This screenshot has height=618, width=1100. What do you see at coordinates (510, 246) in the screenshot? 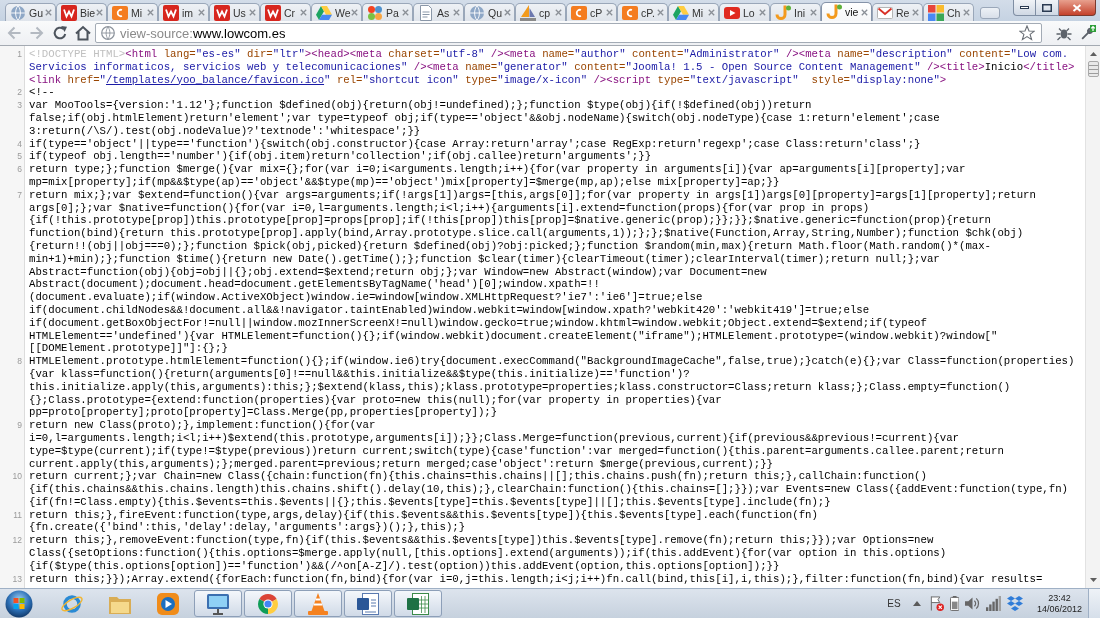
I see `code-line: {return!!(obj||obj===0);};function $pick(obj,picked){return $defined(obj)?obj:picked;};function $random(min,max){return Math.floor(Math.random()*(max-` at bounding box center [510, 246].